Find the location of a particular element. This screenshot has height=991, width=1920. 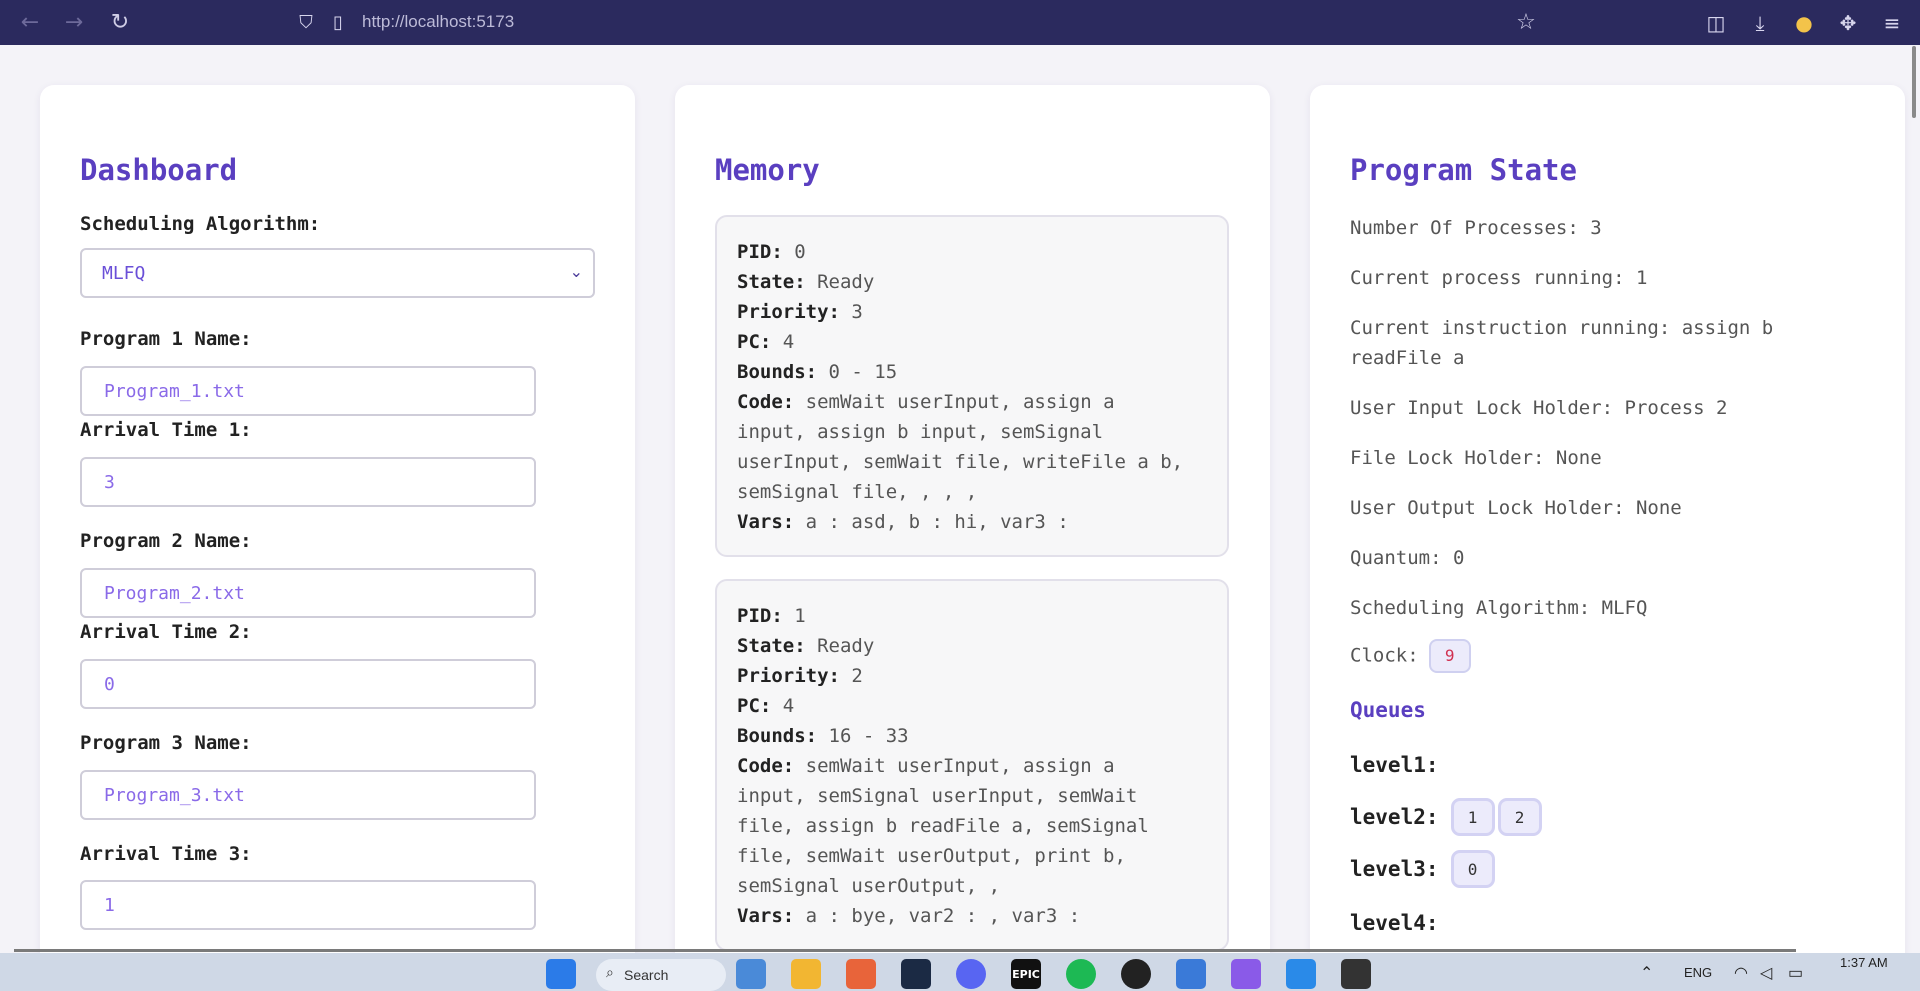

back-arrow-icon: ← is located at coordinates (30, 22).